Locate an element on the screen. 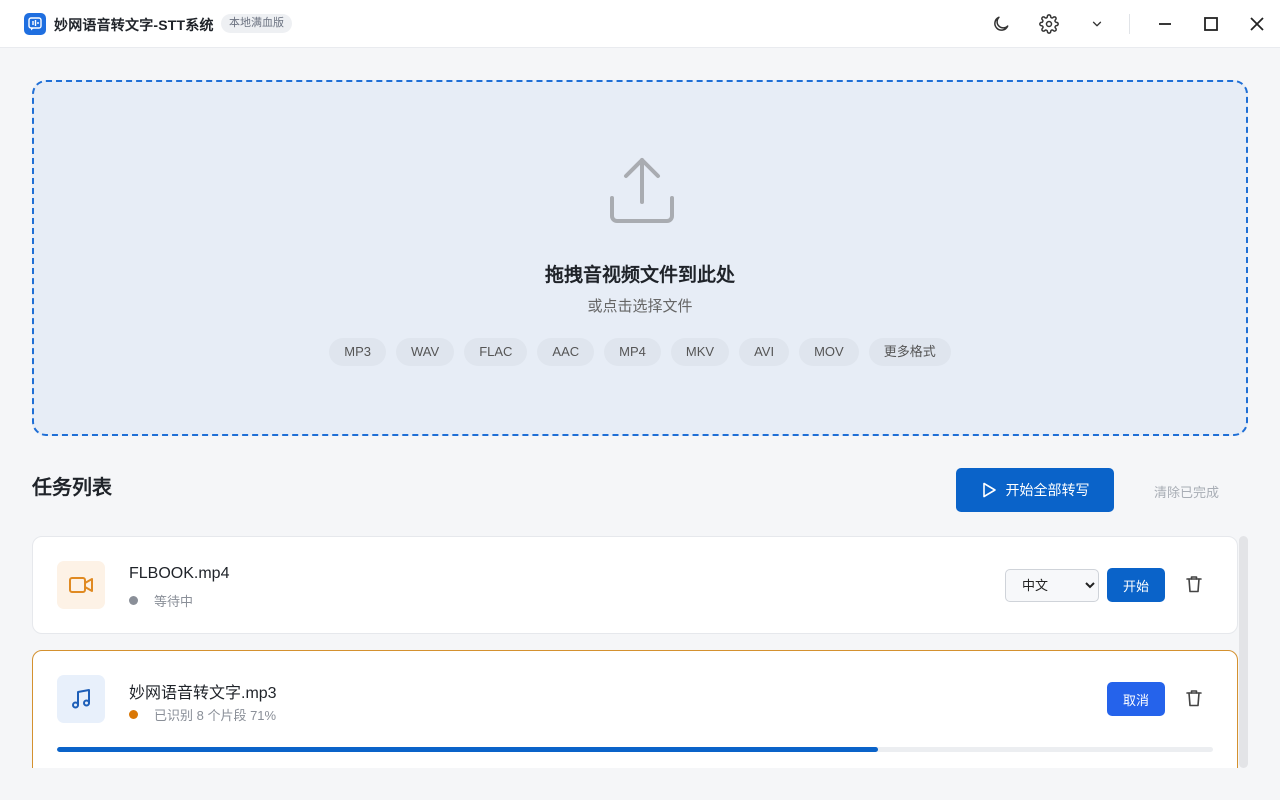 This screenshot has height=800, width=1280. start-all-label: 开始全部转写 is located at coordinates (1047, 490).